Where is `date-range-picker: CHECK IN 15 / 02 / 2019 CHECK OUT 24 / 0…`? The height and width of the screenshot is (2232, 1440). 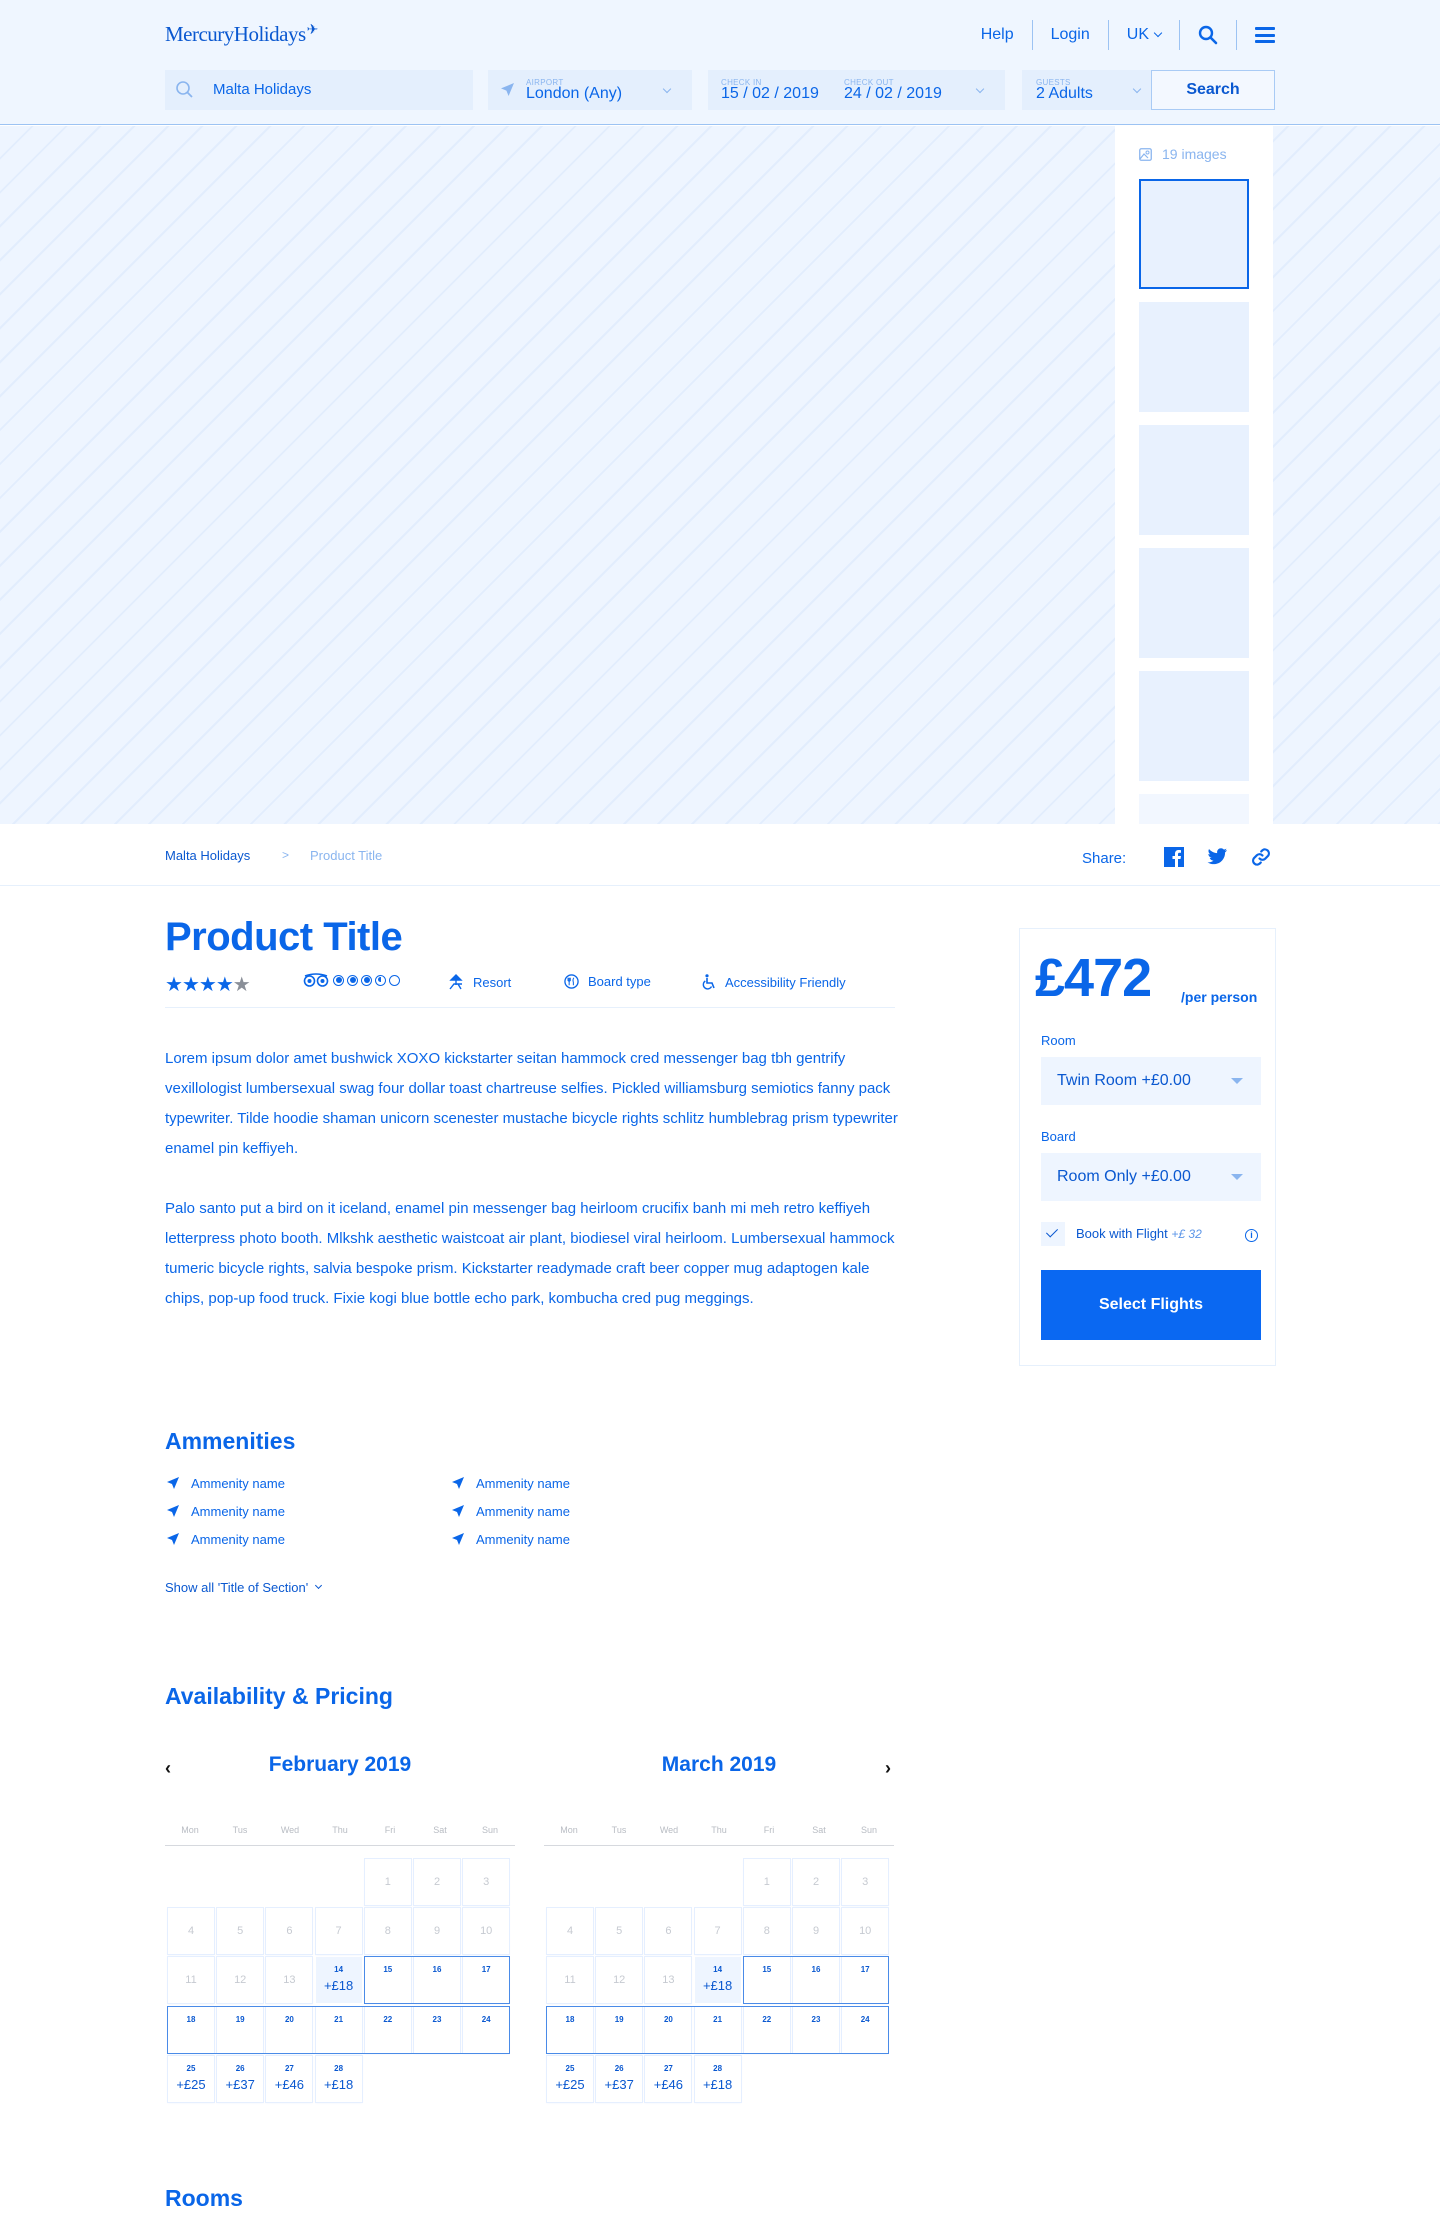
date-range-picker: CHECK IN 15 / 02 / 2019 CHECK OUT 24 / 0… is located at coordinates (856, 90).